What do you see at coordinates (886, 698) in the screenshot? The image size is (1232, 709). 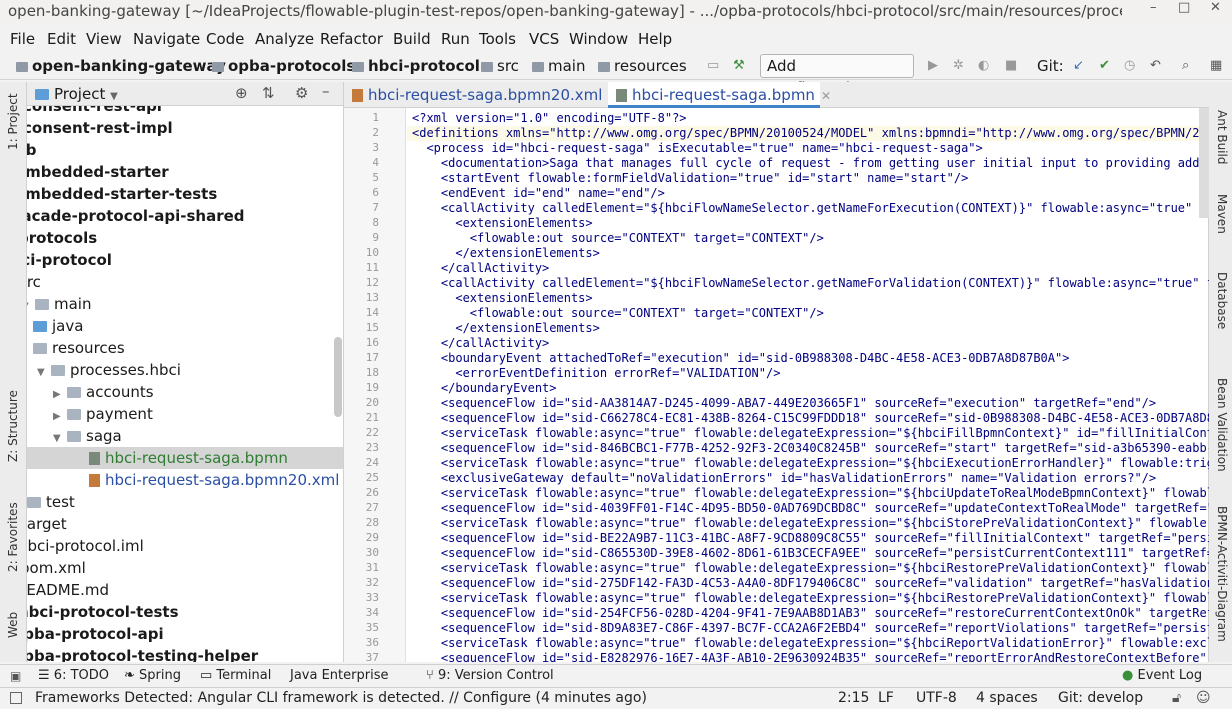 I see `line-separator: LF` at bounding box center [886, 698].